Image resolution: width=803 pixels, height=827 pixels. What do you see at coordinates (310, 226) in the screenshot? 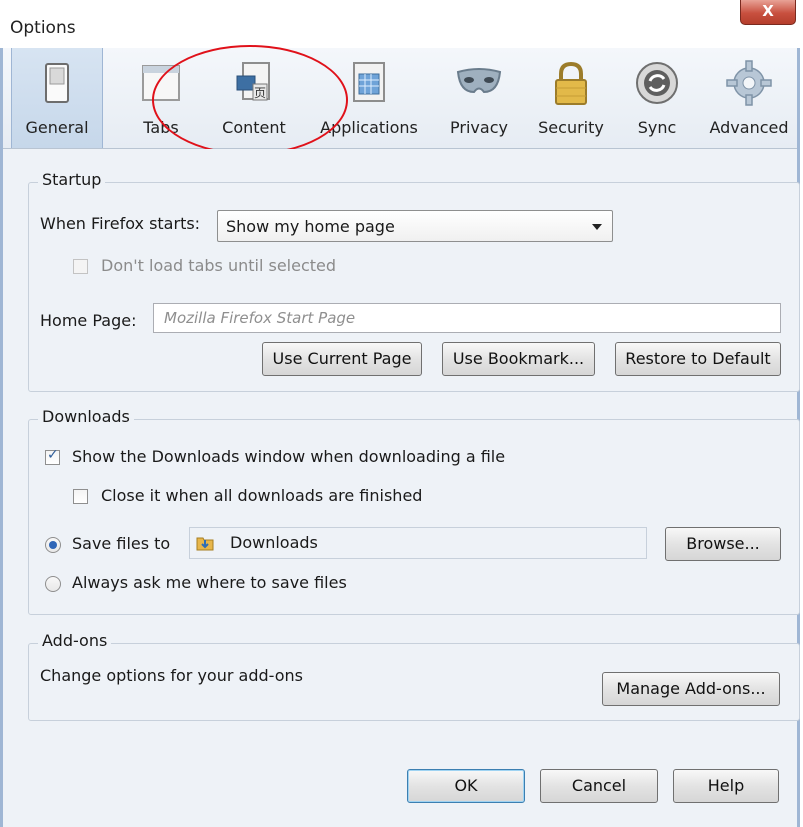
I see `when-starts-value: Show my home page` at bounding box center [310, 226].